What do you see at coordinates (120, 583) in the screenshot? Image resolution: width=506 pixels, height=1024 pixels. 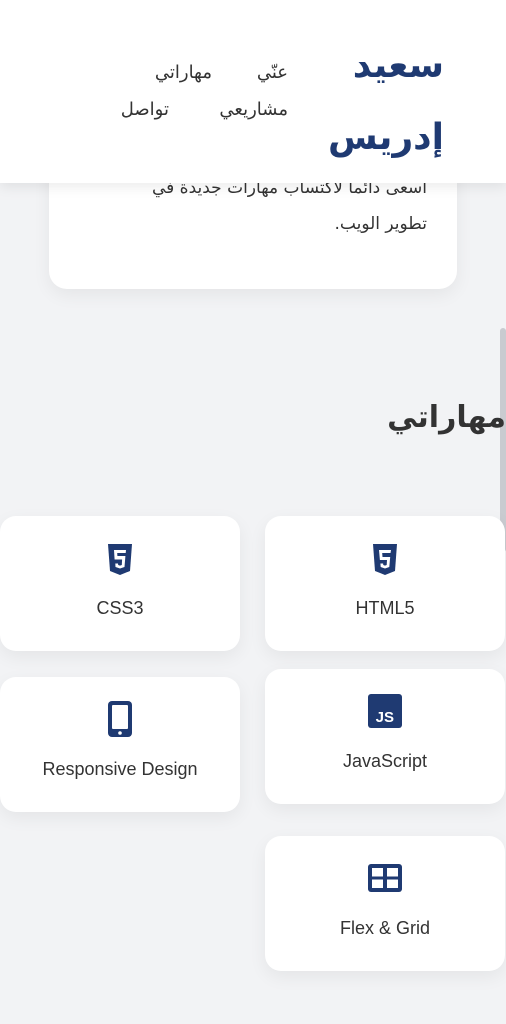 I see `skill-card-css3: CSS3` at bounding box center [120, 583].